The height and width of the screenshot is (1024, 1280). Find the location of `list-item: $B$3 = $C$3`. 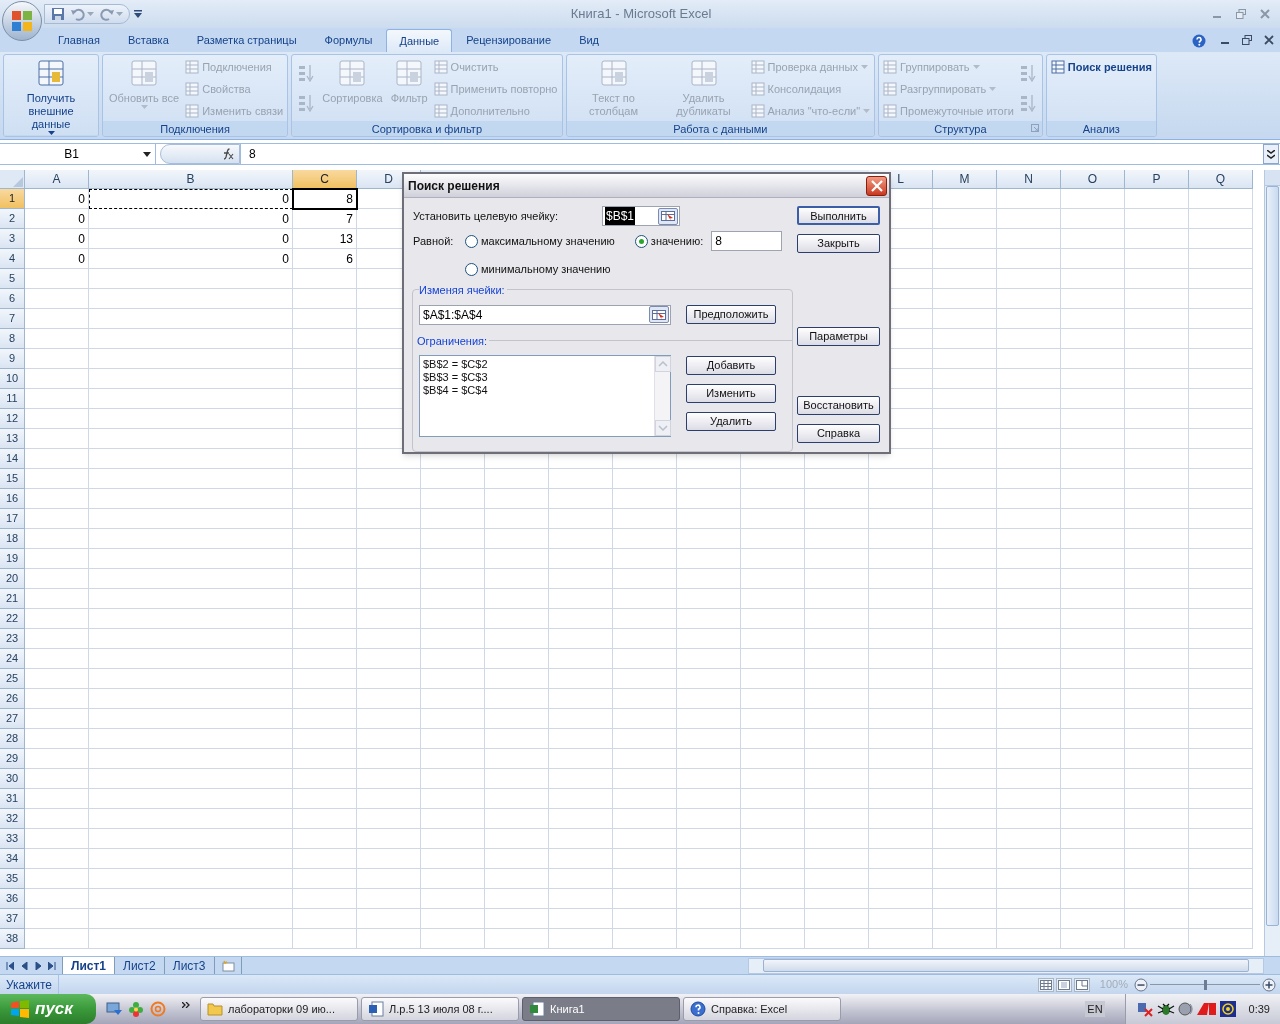

list-item: $B$3 = $C$3 is located at coordinates (538, 377).